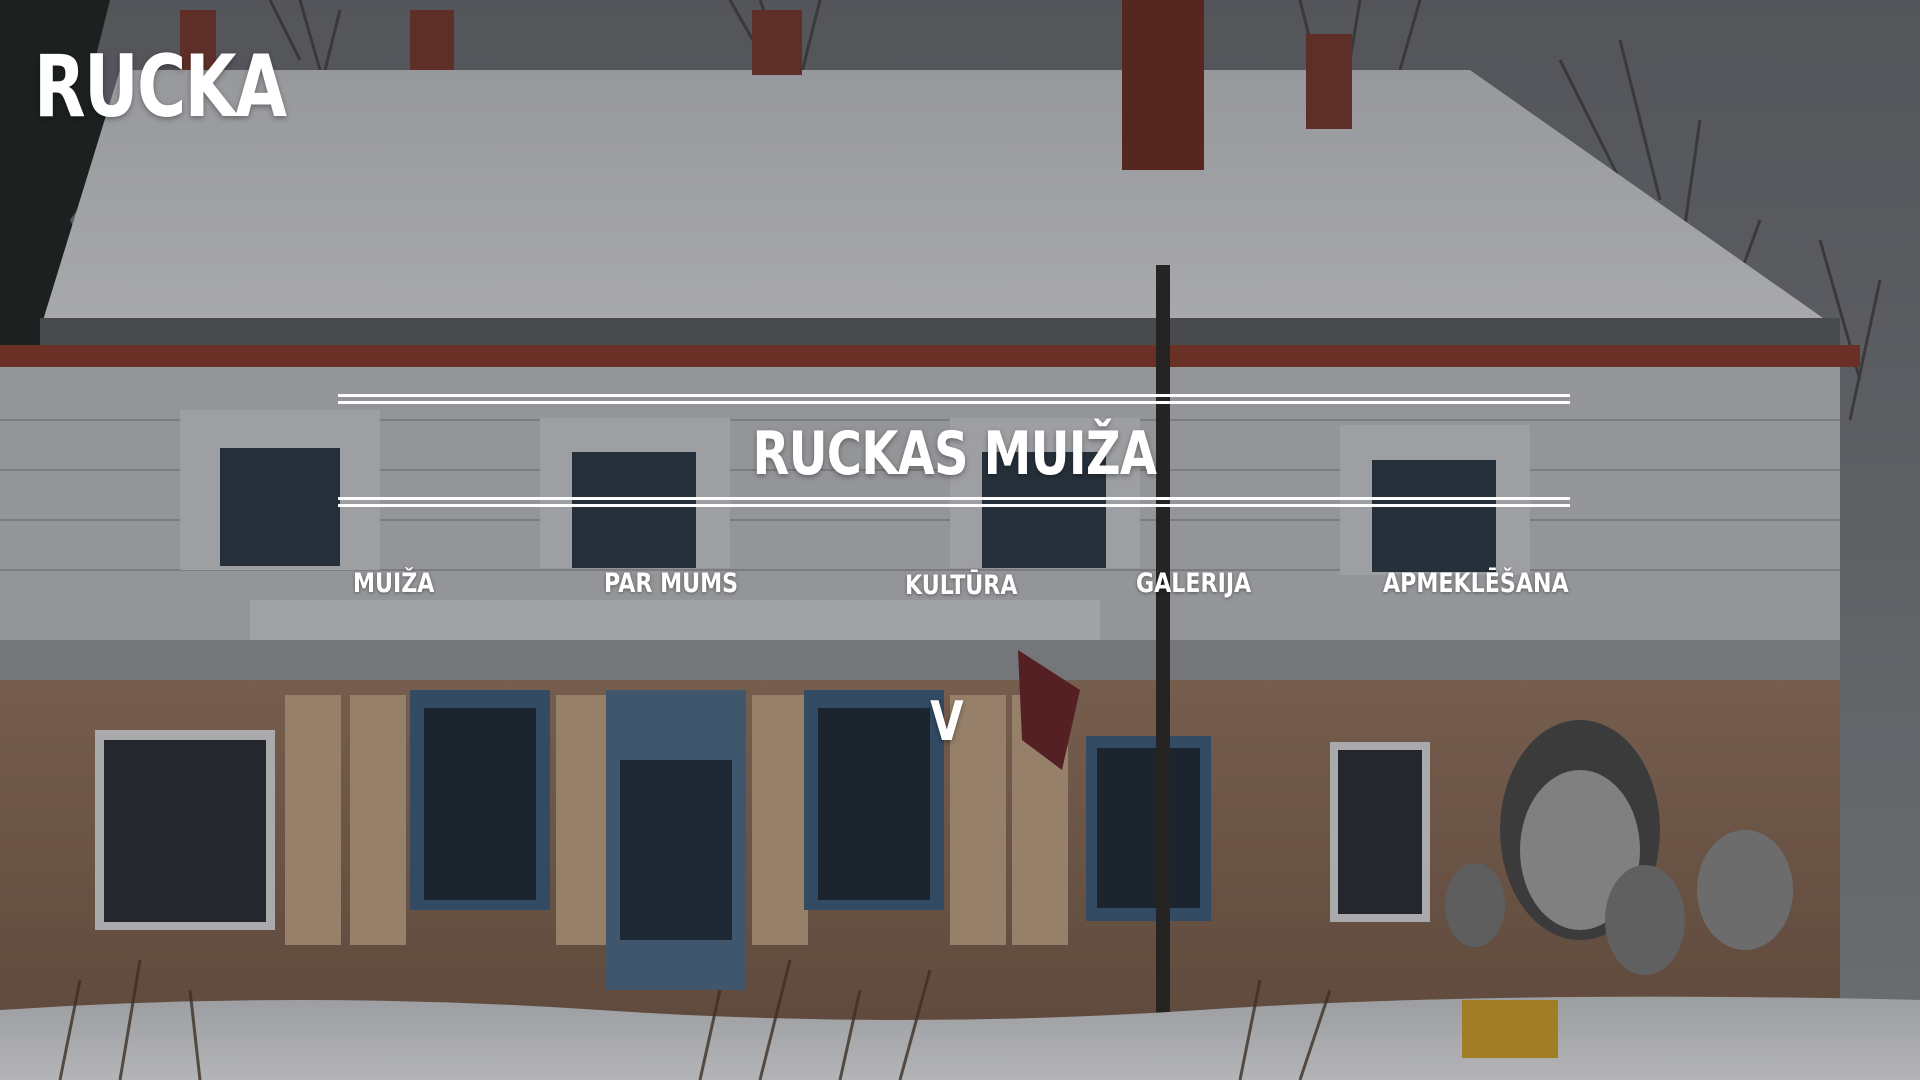 The image size is (1920, 1080). Describe the element at coordinates (1194, 583) in the screenshot. I see `nav-item-label: GALERIJA` at that location.